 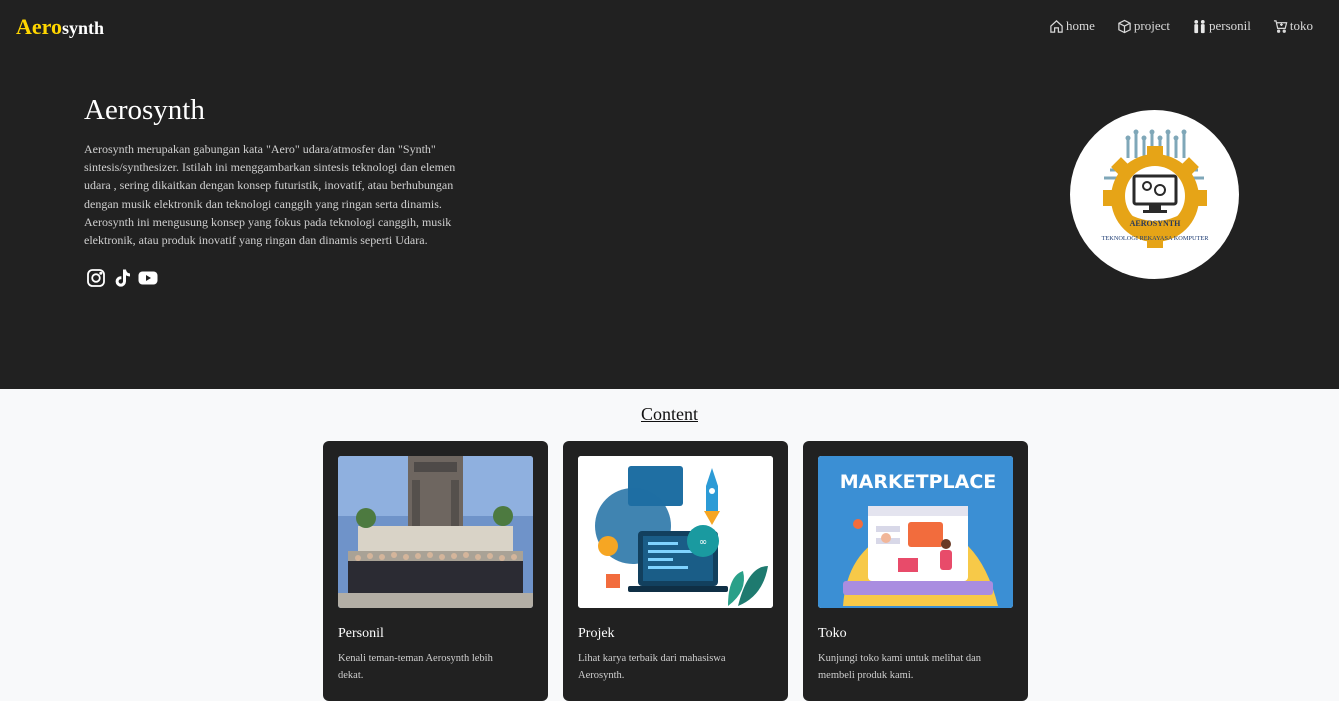 What do you see at coordinates (1124, 26) in the screenshot?
I see `box-icon` at bounding box center [1124, 26].